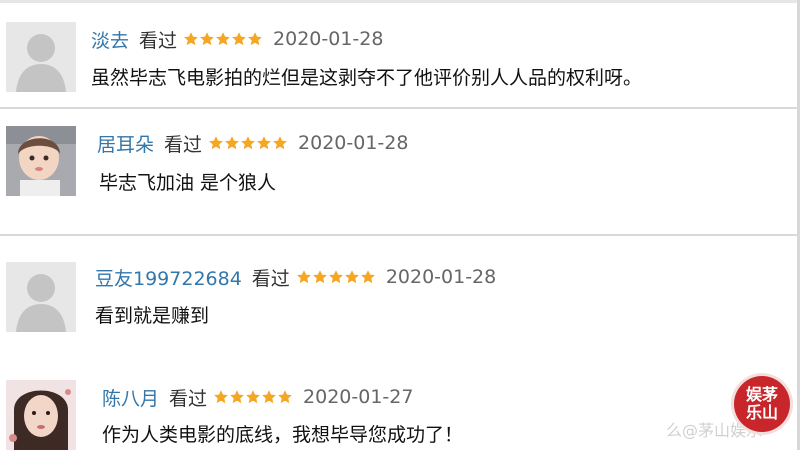 The height and width of the screenshot is (450, 800). What do you see at coordinates (125, 143) in the screenshot?
I see `username-link: 居耳朵` at bounding box center [125, 143].